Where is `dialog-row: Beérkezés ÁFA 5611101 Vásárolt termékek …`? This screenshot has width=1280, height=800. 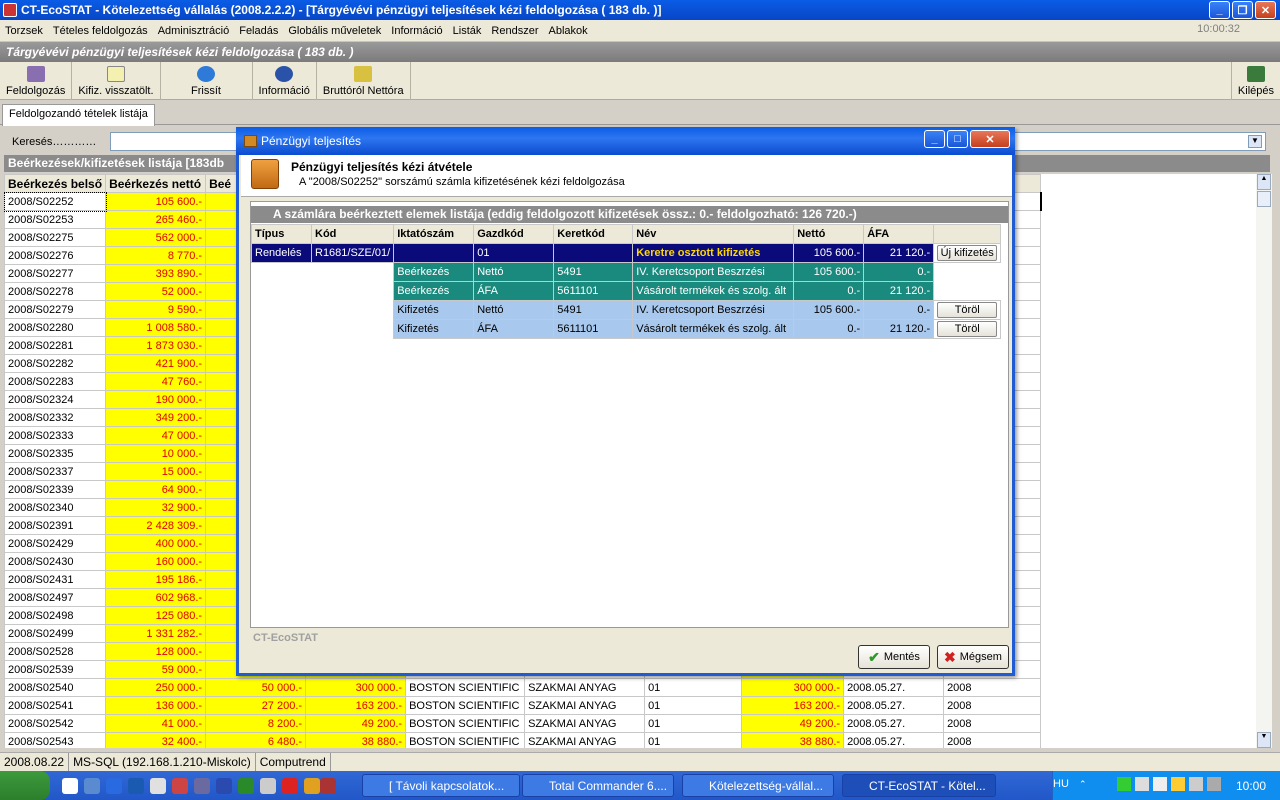
dialog-row: Beérkezés ÁFA 5611101 Vásárolt termékek … is located at coordinates (626, 291).